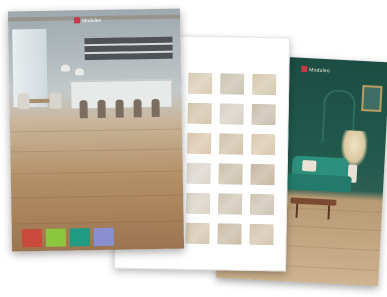 The image size is (387, 297). I want to click on brochure-caption, so click(52, 198).